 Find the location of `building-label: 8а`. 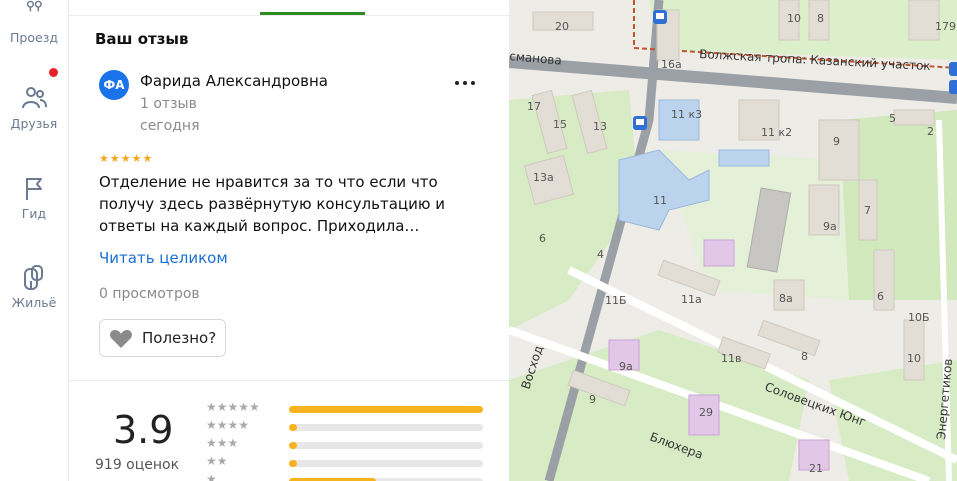

building-label: 8а is located at coordinates (786, 298).